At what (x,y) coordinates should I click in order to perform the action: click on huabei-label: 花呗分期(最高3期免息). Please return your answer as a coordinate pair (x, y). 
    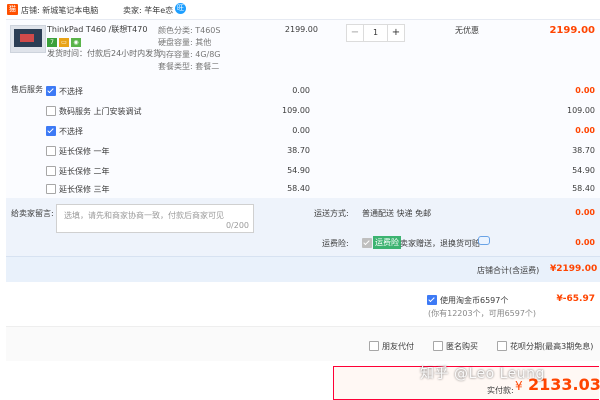
    Looking at the image, I should click on (552, 346).